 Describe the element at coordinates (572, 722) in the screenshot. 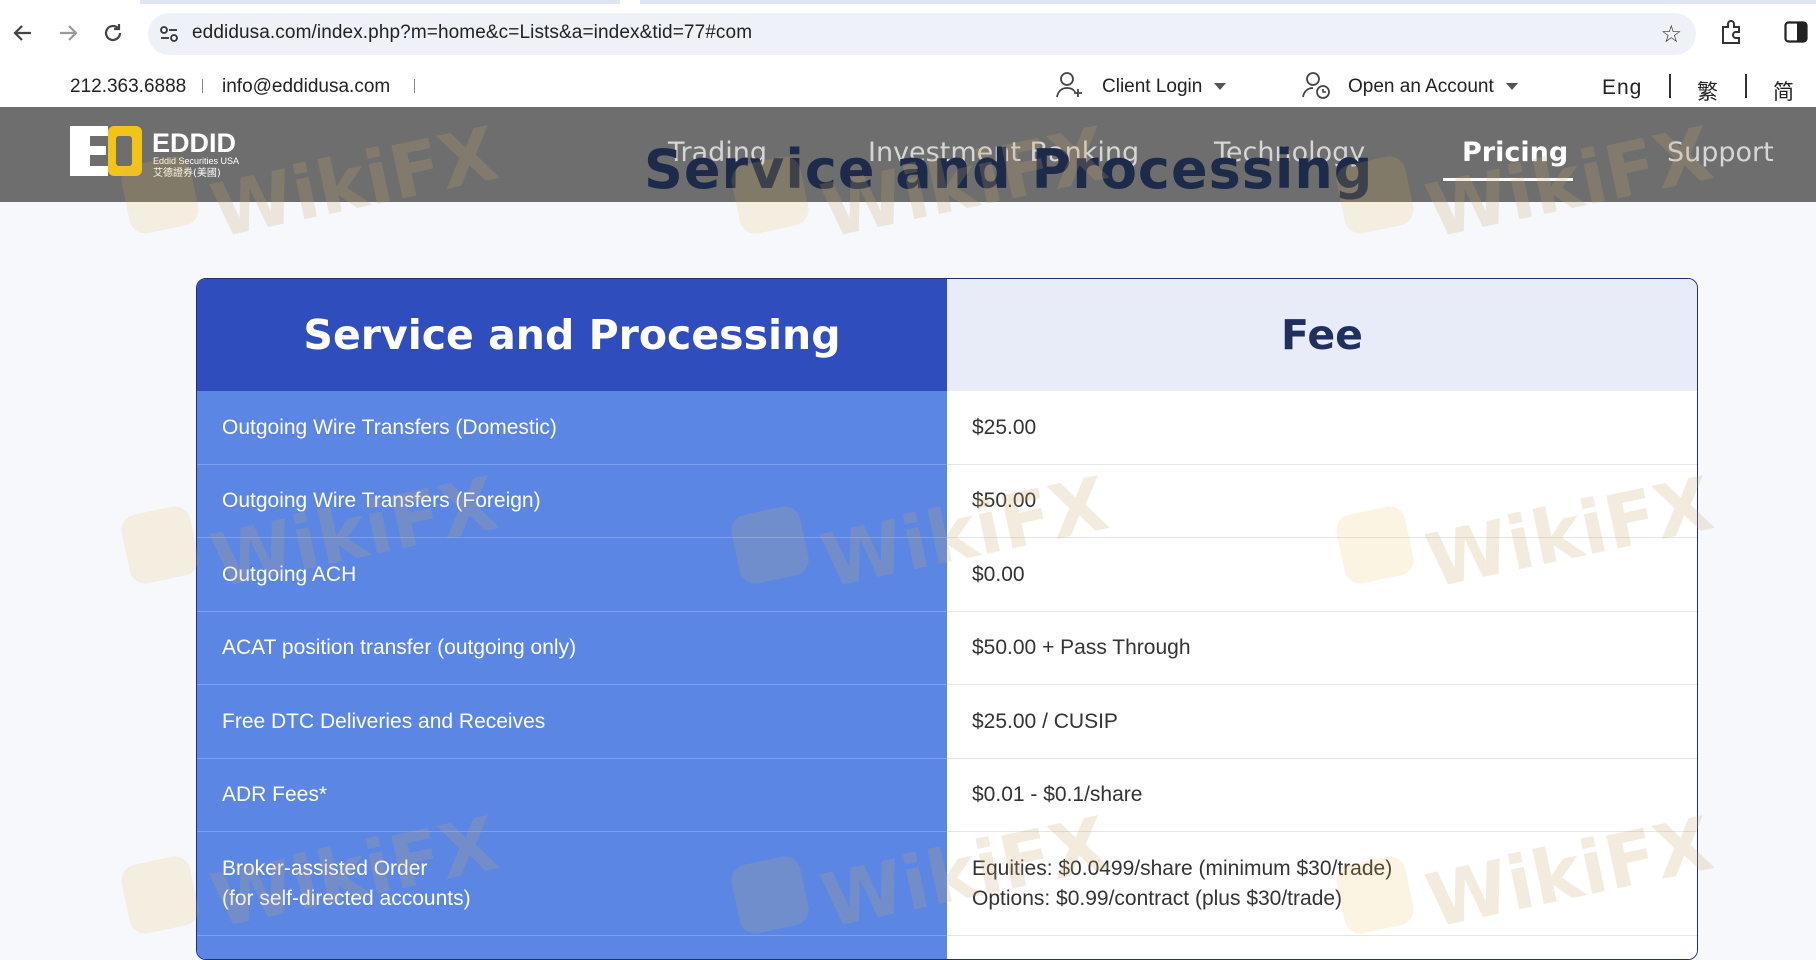

I see `service-cell: Free DTC Deliveries and Receives` at that location.